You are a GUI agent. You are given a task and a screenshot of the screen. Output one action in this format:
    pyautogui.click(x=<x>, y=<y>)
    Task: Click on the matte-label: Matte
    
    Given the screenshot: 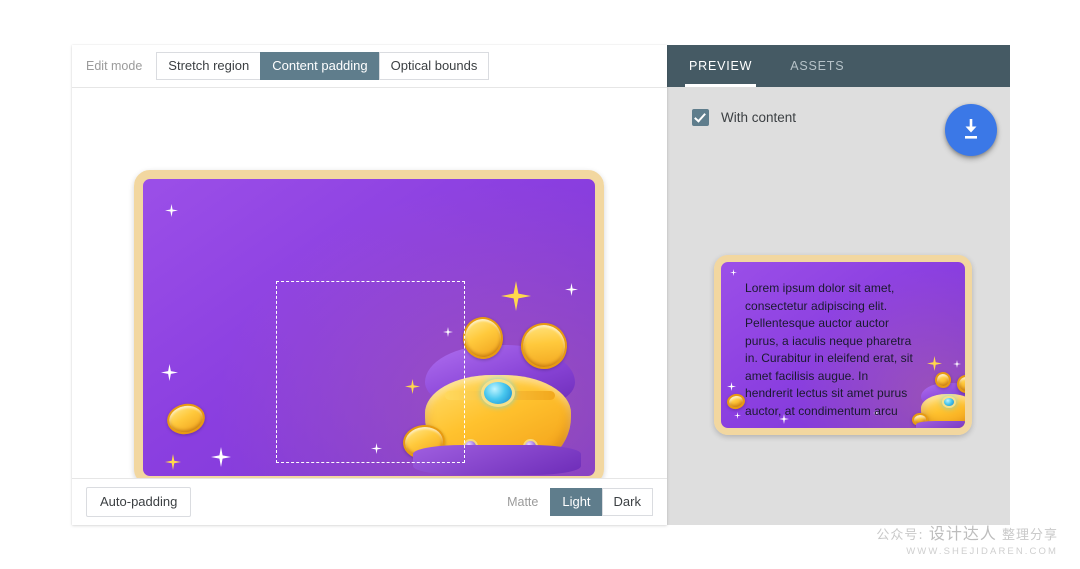 What is the action you would take?
    pyautogui.click(x=523, y=502)
    